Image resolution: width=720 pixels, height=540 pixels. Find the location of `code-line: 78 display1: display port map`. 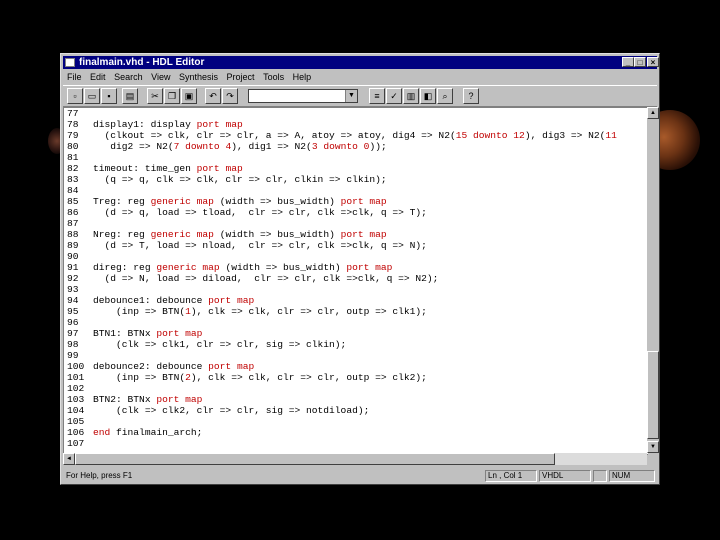

code-line: 78 display1: display port map is located at coordinates (153, 124).